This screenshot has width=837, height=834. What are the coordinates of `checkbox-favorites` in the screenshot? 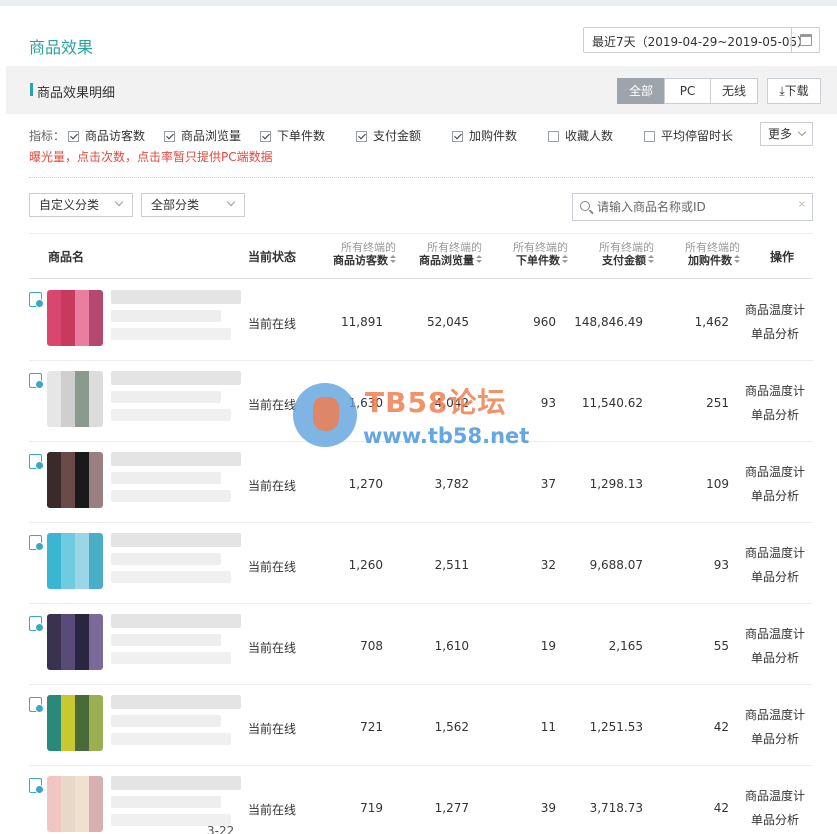 It's located at (553, 136).